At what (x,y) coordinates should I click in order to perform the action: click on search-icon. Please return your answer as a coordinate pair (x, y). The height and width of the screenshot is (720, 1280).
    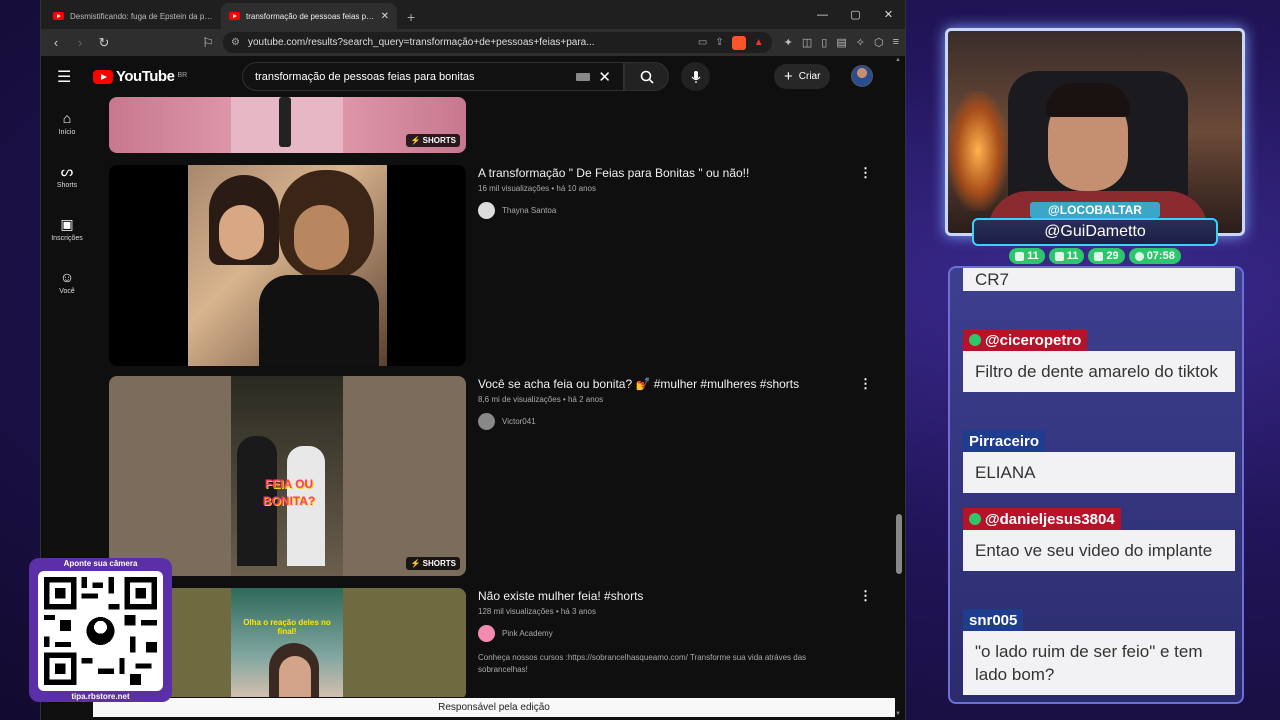
    Looking at the image, I should click on (647, 77).